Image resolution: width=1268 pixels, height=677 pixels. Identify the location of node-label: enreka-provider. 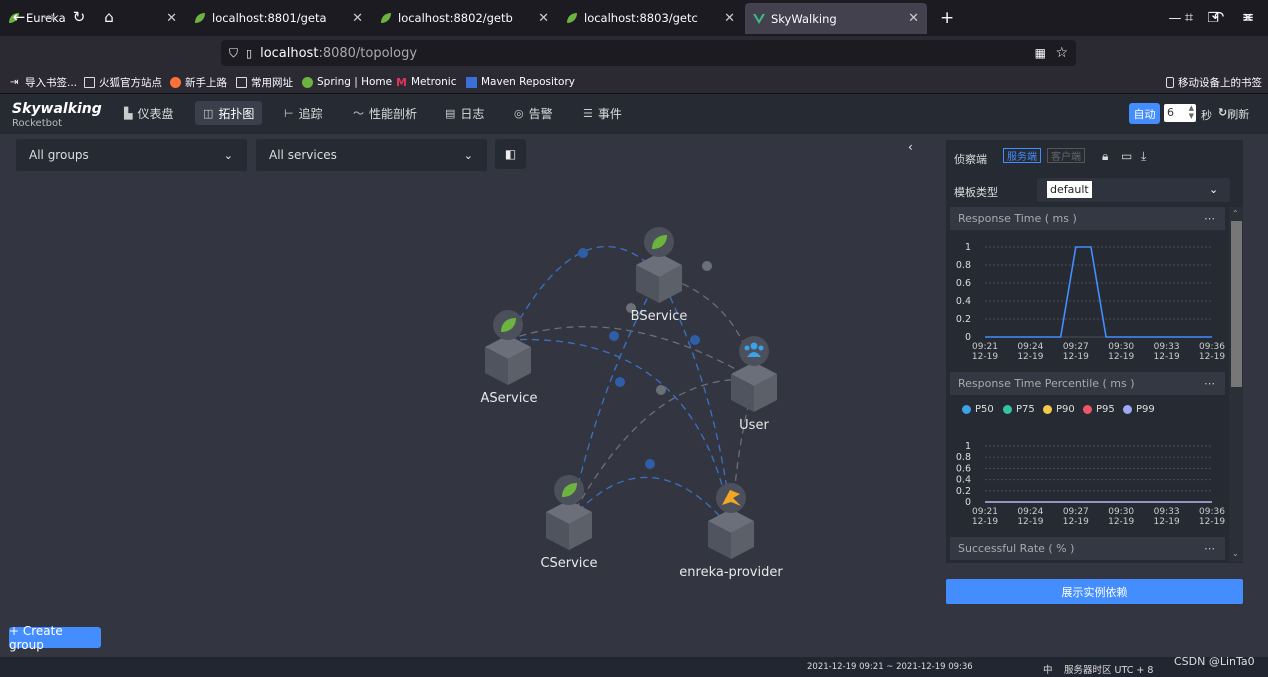
(731, 572).